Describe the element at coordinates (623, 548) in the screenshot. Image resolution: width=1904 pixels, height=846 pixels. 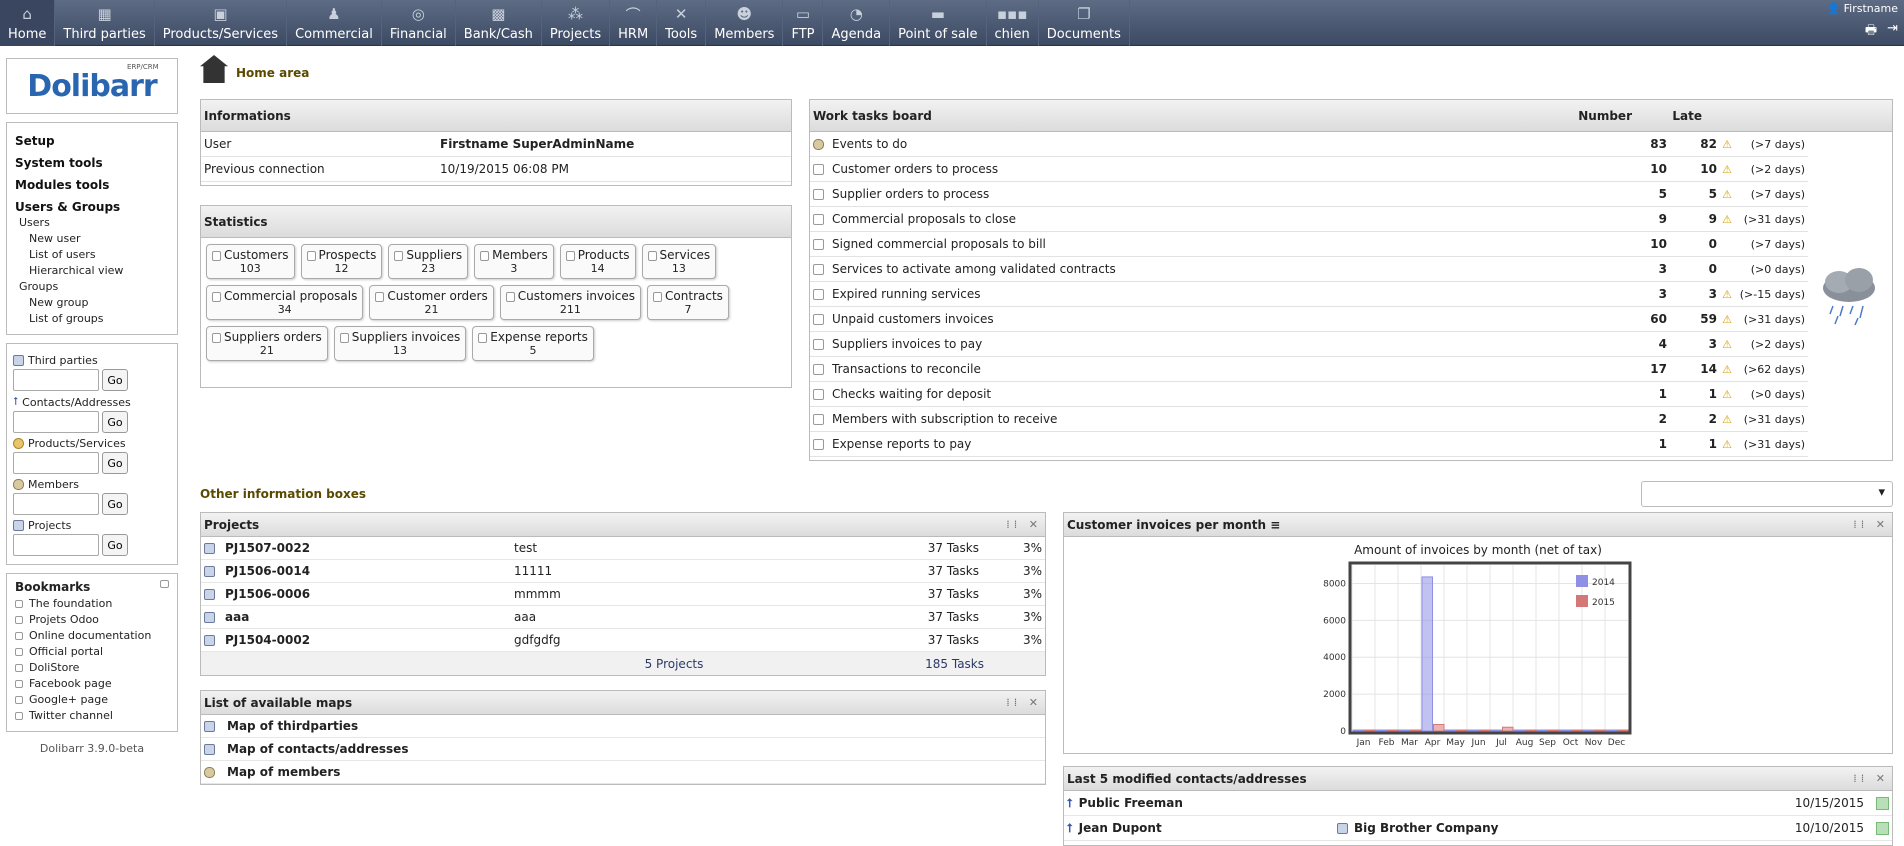
I see `project-row: PJ1507-0022 test 37 Tasks 3%` at that location.